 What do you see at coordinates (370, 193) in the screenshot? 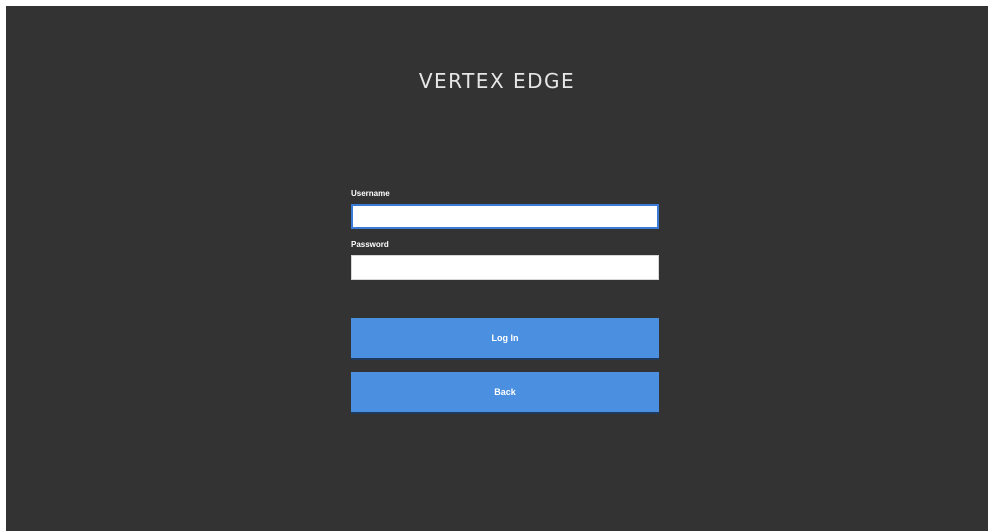
I see `username-label: Username` at bounding box center [370, 193].